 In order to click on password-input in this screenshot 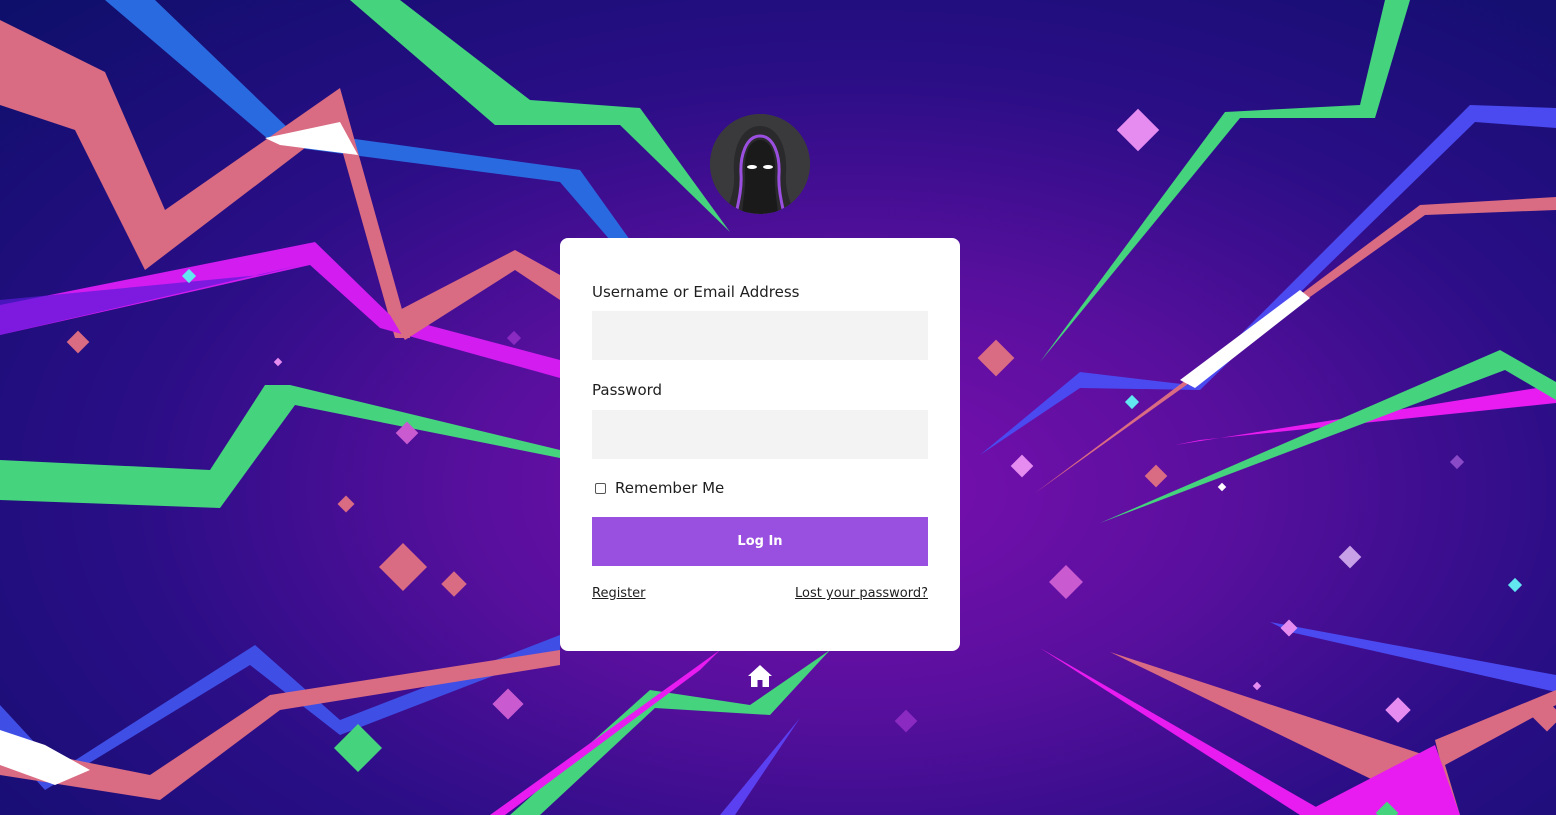, I will do `click(760, 434)`.